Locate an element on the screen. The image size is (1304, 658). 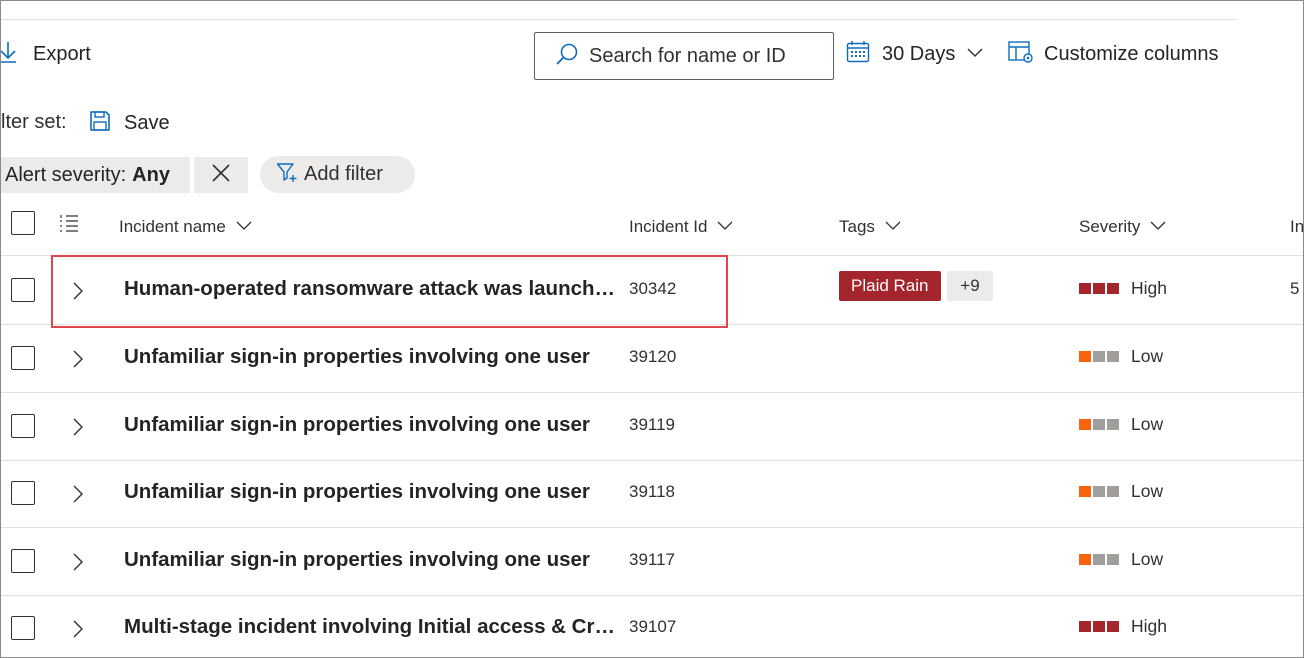
add-filter-button: Add filter is located at coordinates (337, 174).